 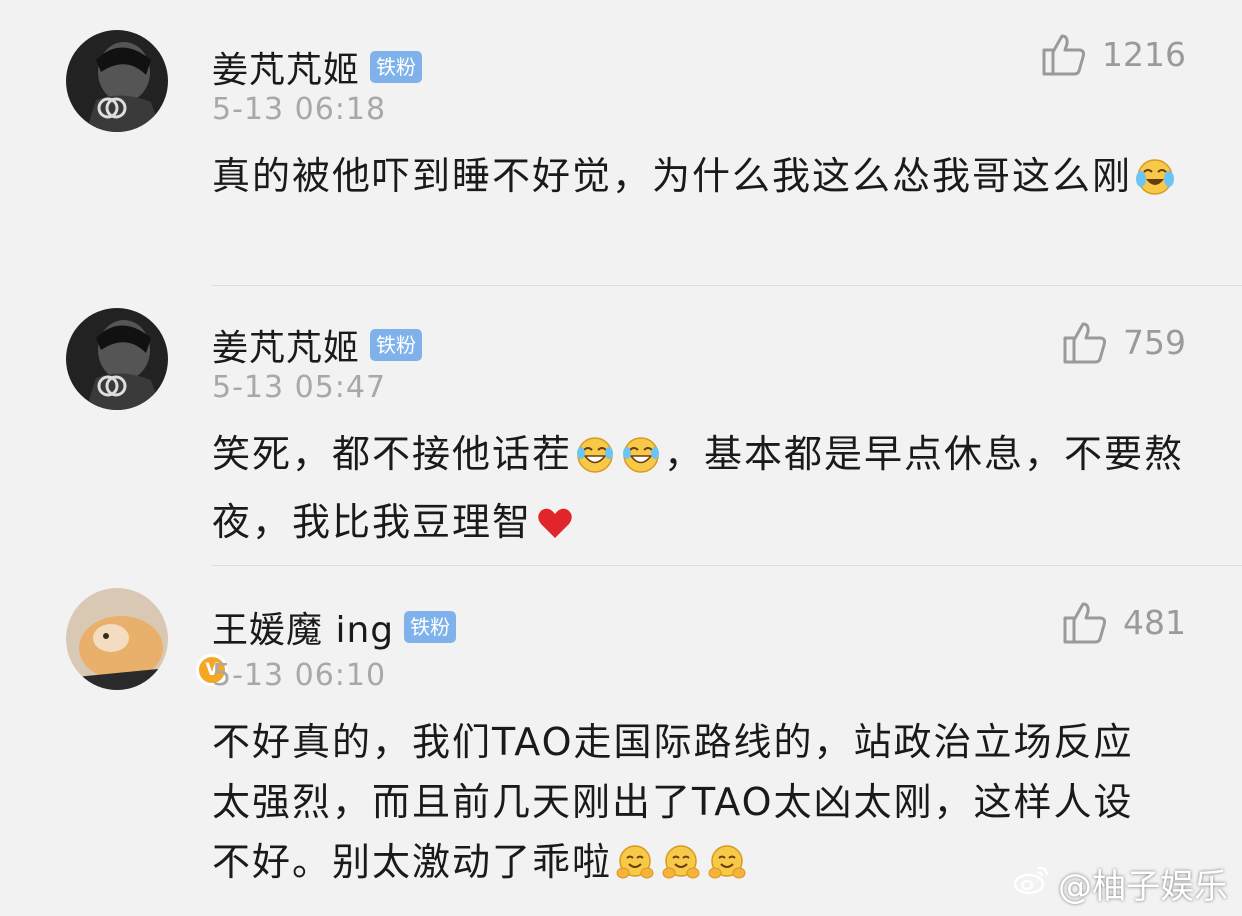 I want to click on red-heart-emoji, so click(x=555, y=530).